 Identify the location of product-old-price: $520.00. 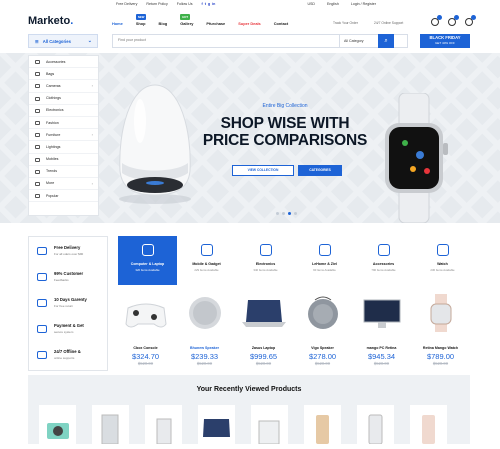
(440, 363).